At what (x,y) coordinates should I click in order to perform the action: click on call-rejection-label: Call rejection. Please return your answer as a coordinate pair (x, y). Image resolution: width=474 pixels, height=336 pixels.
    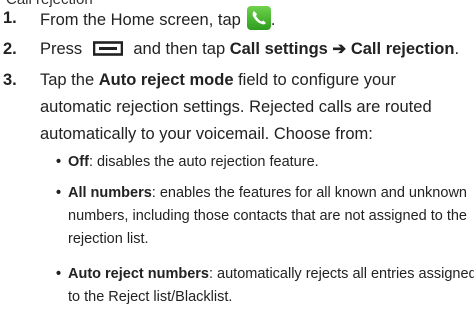
    Looking at the image, I should click on (402, 49).